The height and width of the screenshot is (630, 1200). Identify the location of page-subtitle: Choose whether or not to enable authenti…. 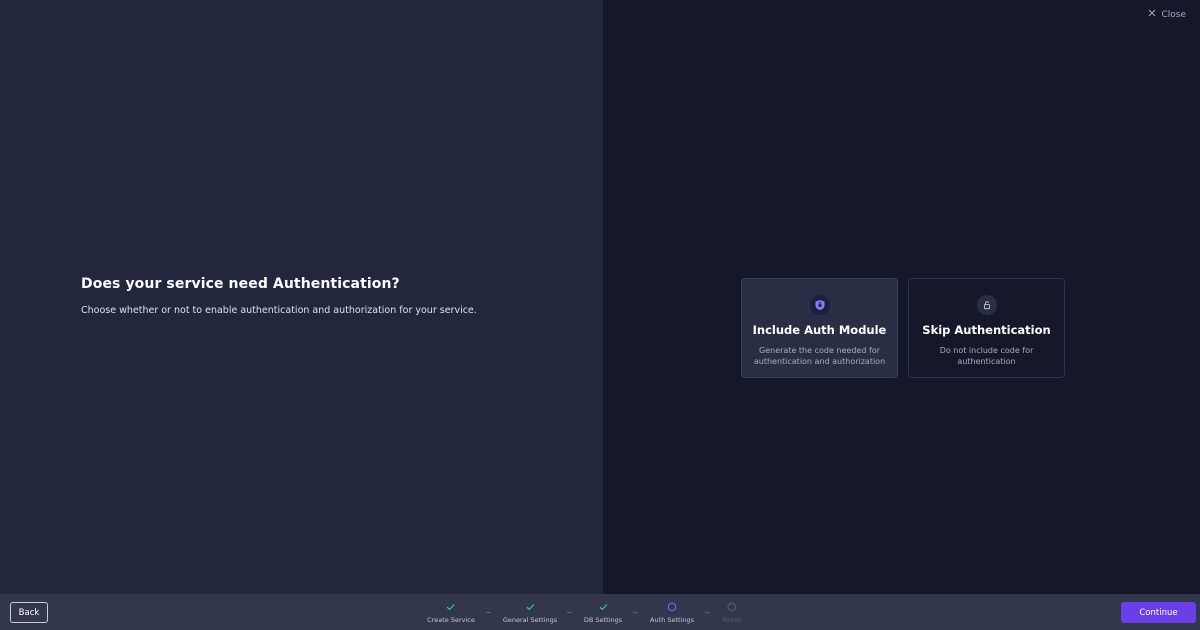
(279, 310).